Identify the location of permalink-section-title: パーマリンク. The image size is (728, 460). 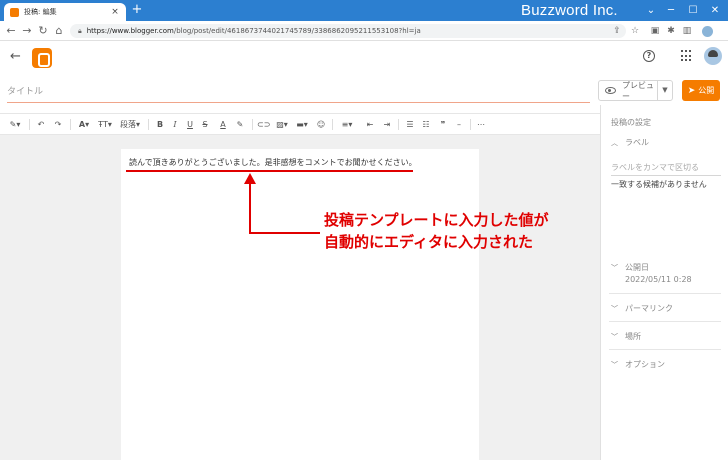
(649, 308).